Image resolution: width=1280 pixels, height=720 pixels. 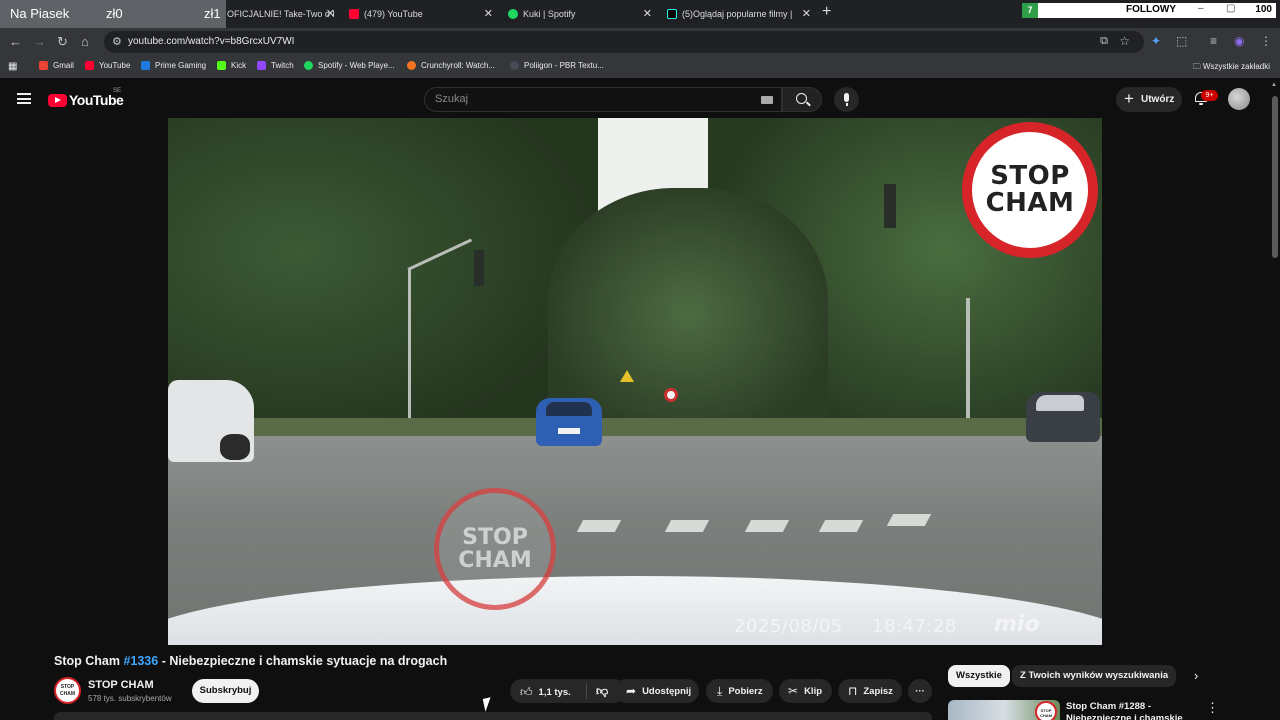 I want to click on download-button: ⤓ Pobierz, so click(x=739, y=691).